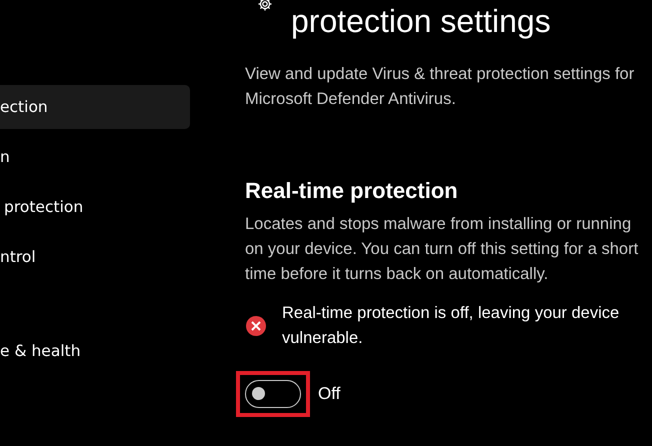  What do you see at coordinates (256, 326) in the screenshot?
I see `error-icon` at bounding box center [256, 326].